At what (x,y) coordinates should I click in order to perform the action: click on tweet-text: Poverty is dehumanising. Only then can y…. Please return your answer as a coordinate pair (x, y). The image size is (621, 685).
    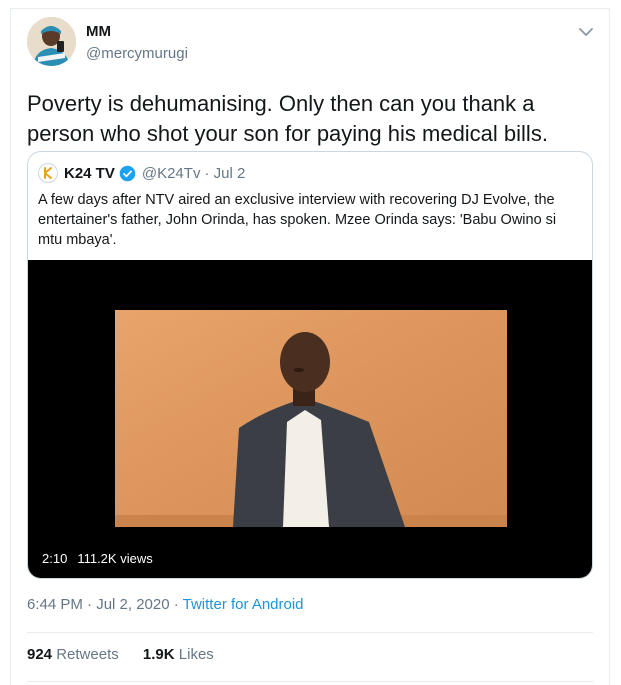
    Looking at the image, I should click on (287, 118).